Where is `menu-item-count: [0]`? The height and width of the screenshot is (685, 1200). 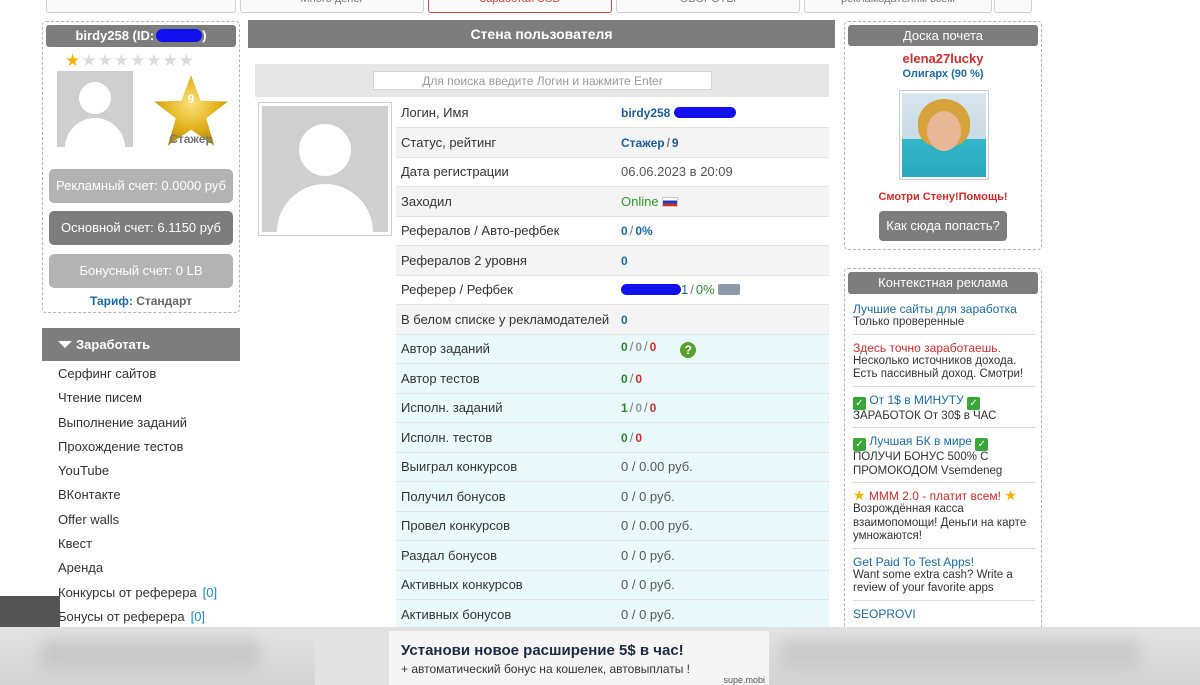
menu-item-count: [0] is located at coordinates (210, 592).